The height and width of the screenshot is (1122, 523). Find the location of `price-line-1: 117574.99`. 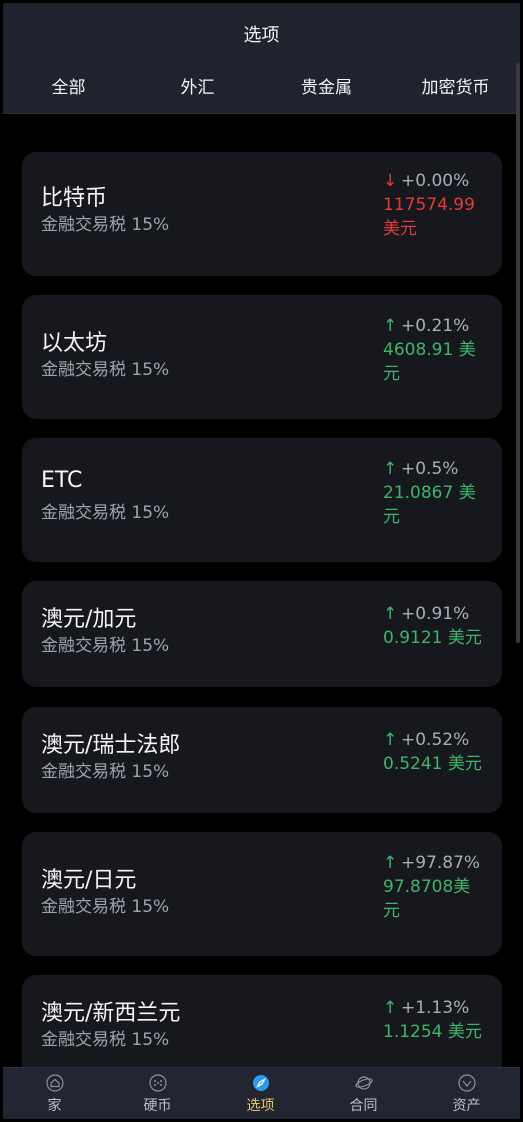

price-line-1: 117574.99 is located at coordinates (429, 205).